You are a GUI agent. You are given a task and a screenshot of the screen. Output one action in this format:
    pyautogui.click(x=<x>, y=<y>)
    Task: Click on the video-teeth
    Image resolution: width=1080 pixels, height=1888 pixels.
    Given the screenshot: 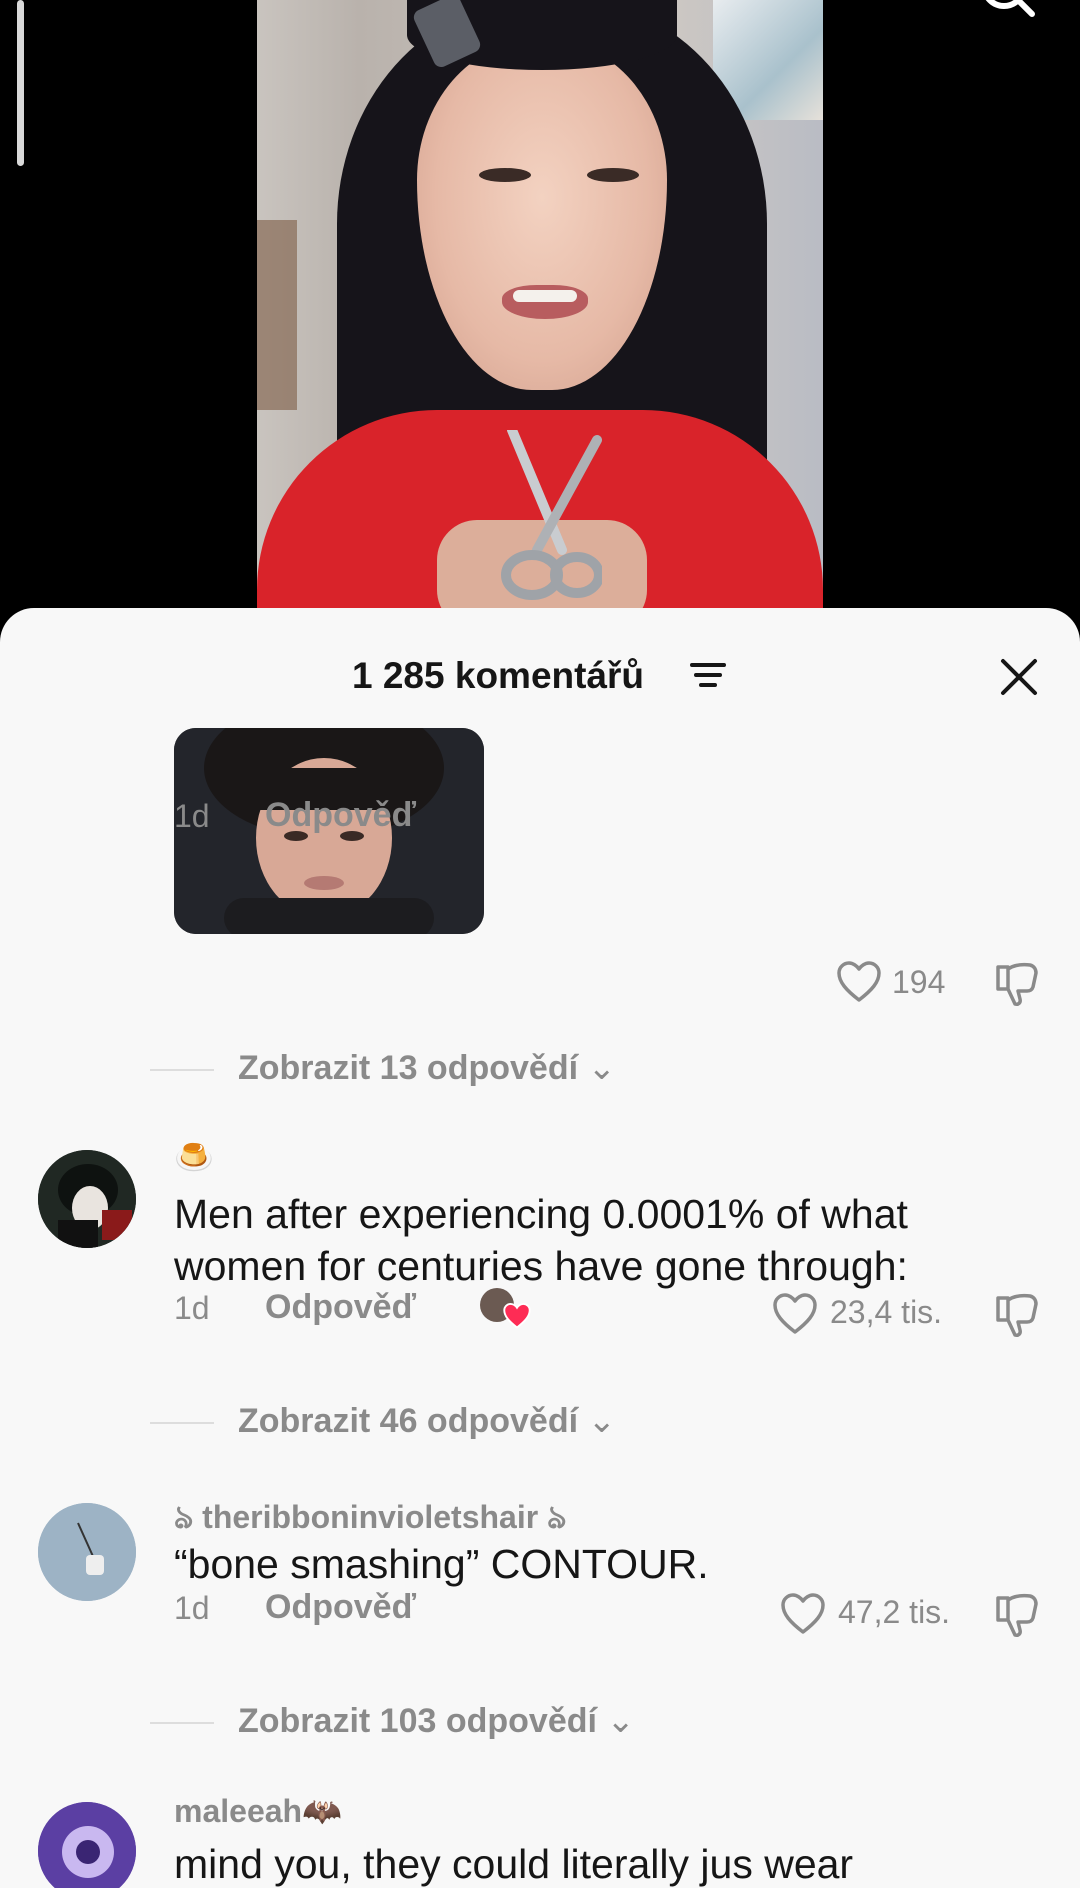 What is the action you would take?
    pyautogui.click(x=545, y=296)
    